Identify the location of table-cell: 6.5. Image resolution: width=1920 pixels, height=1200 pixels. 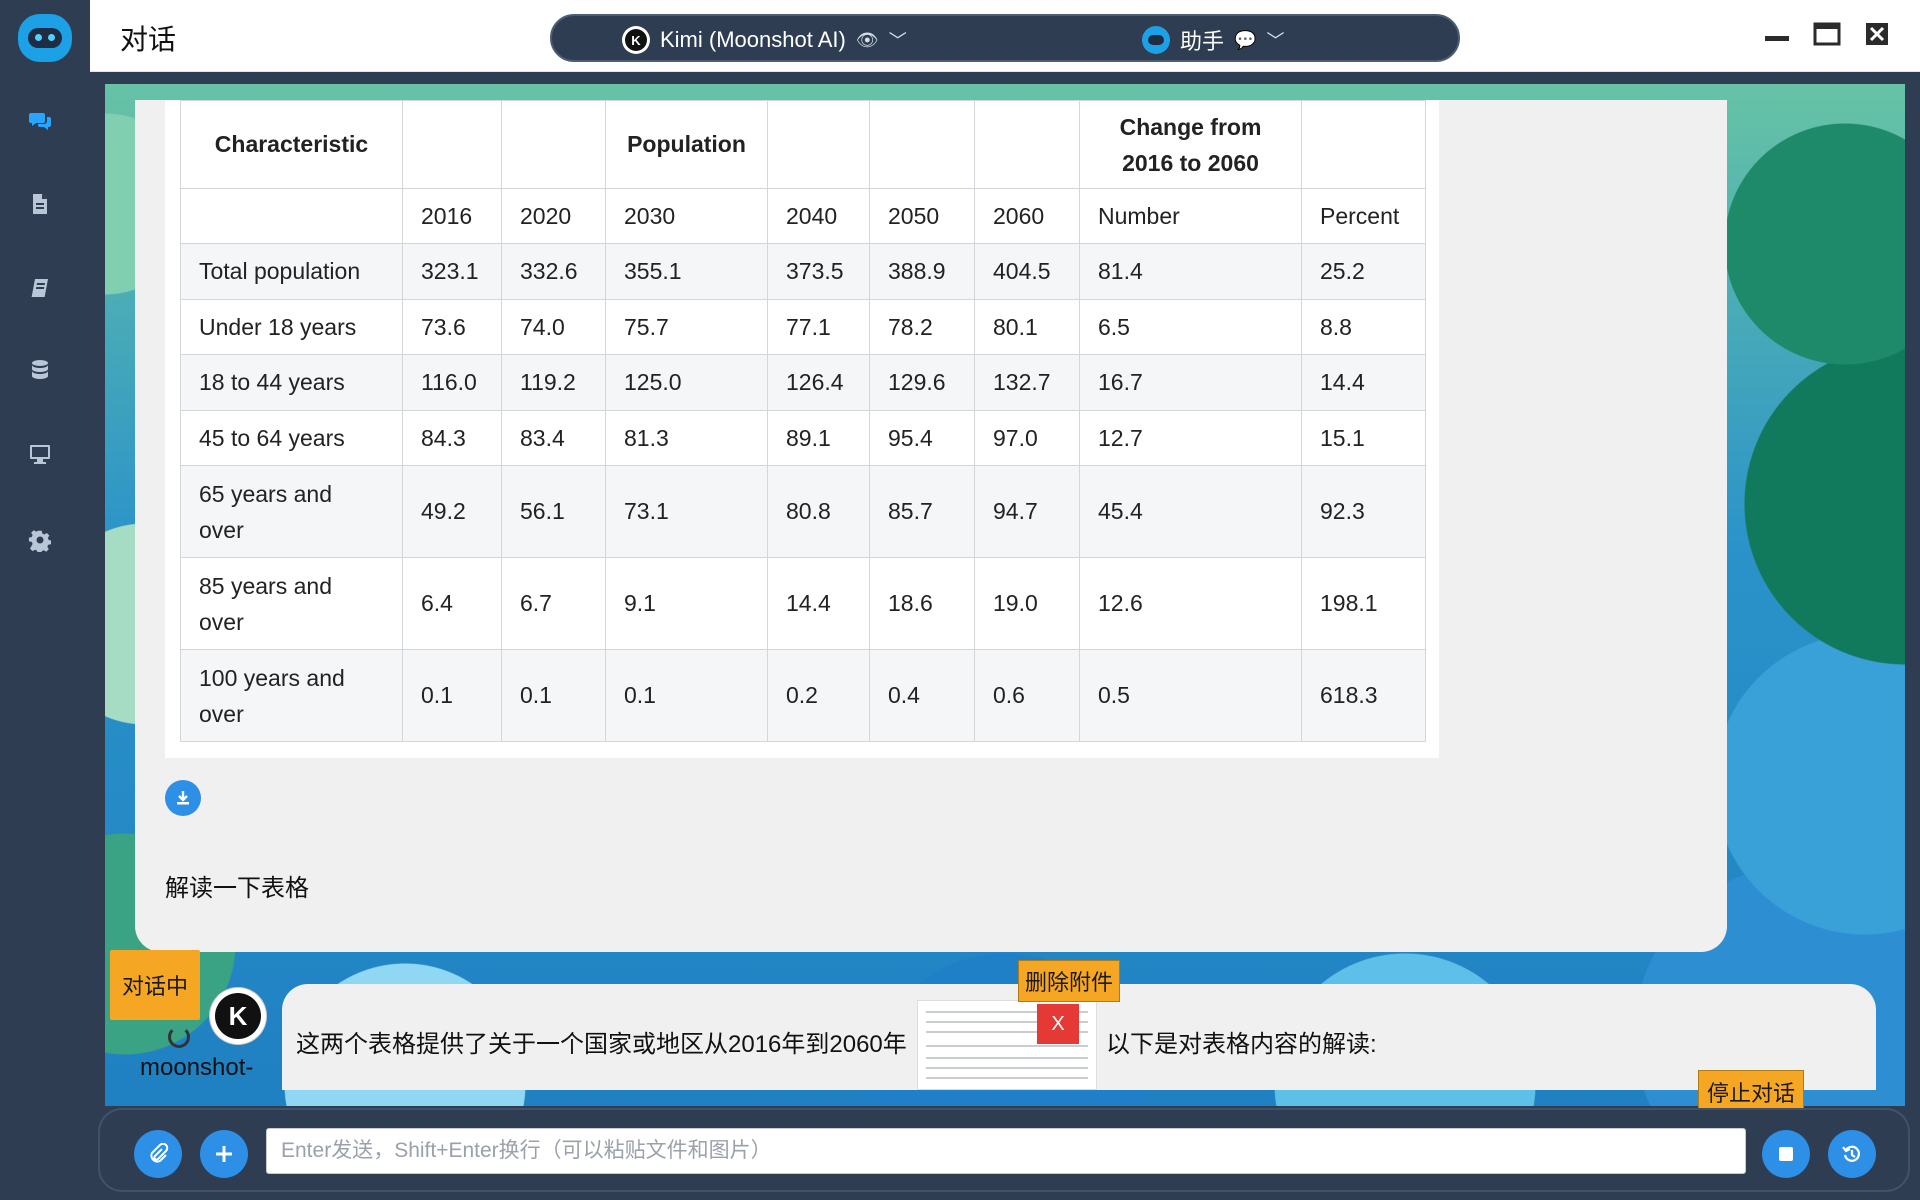
(1190, 327).